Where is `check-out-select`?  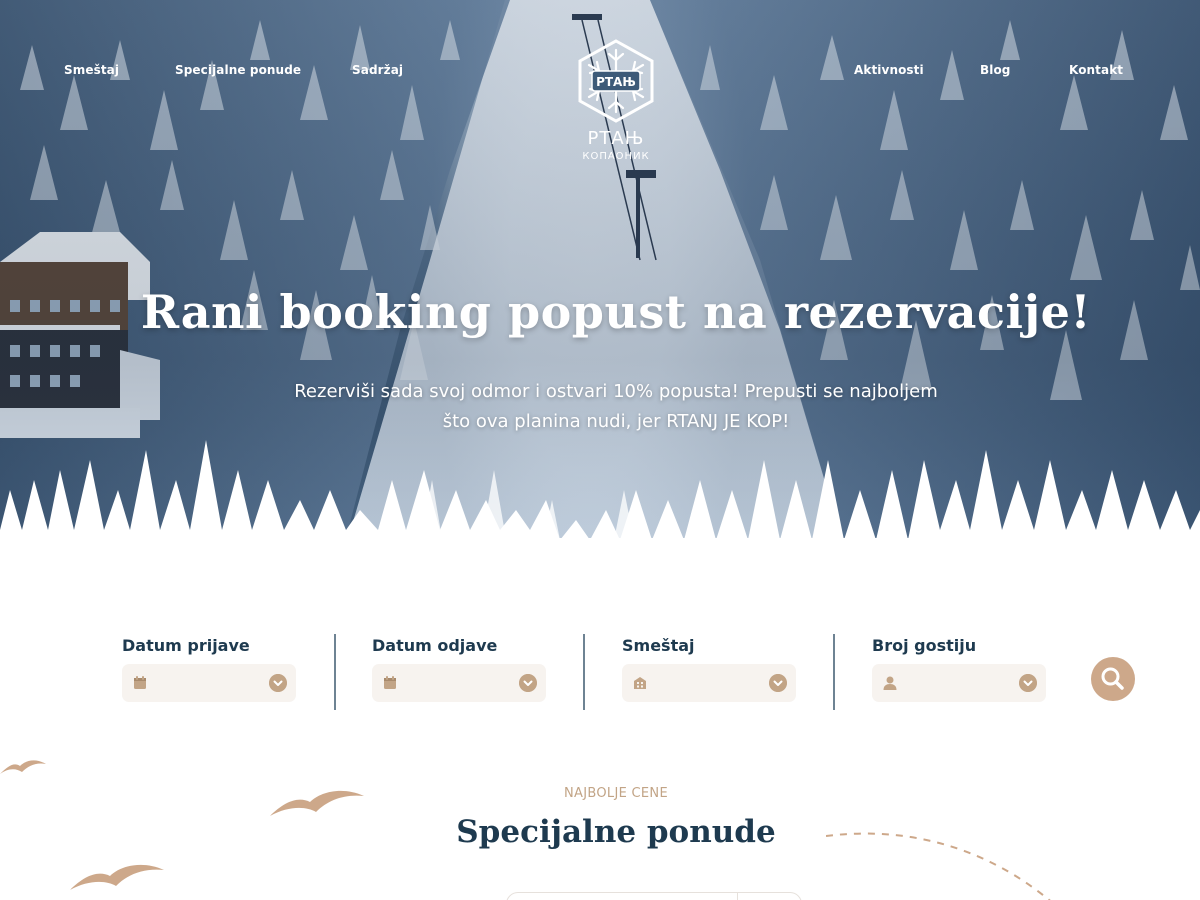
check-out-select is located at coordinates (459, 683).